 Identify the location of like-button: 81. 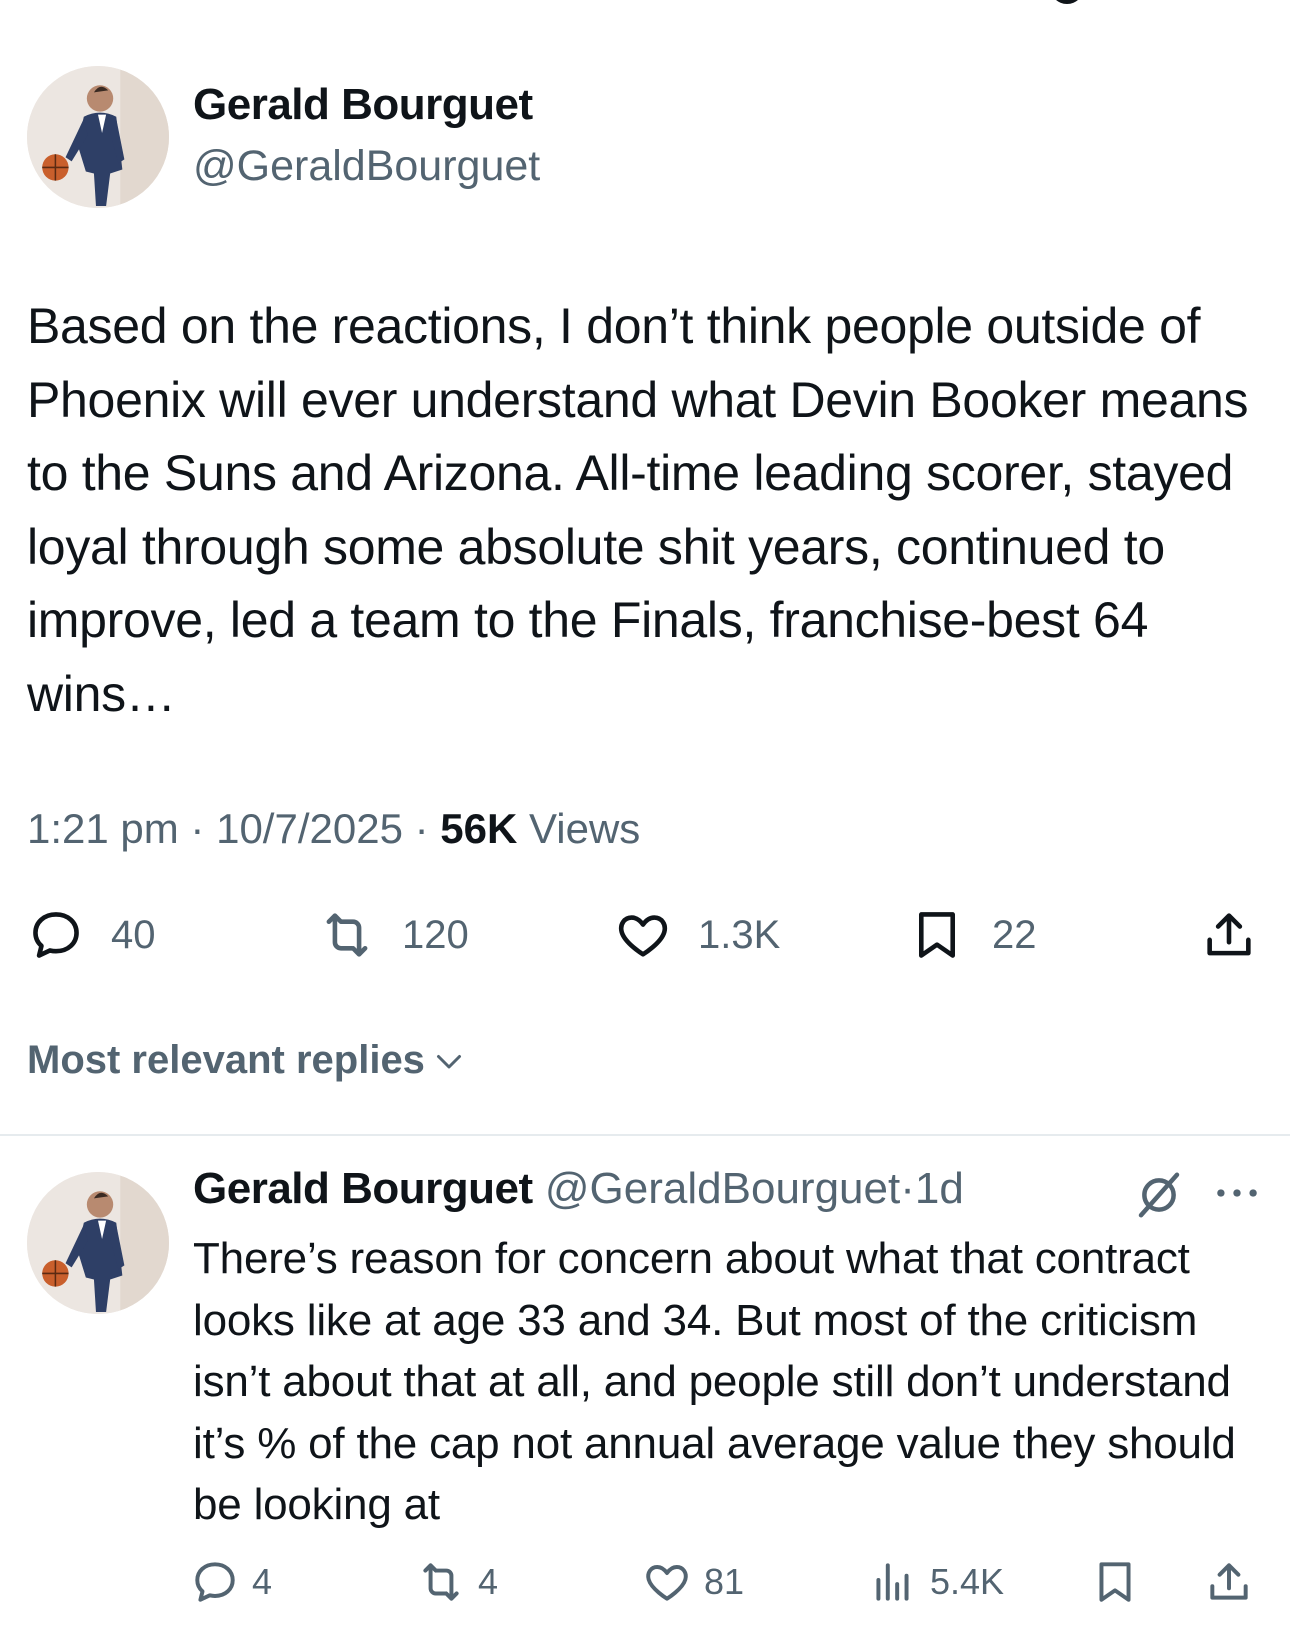
(693, 1582).